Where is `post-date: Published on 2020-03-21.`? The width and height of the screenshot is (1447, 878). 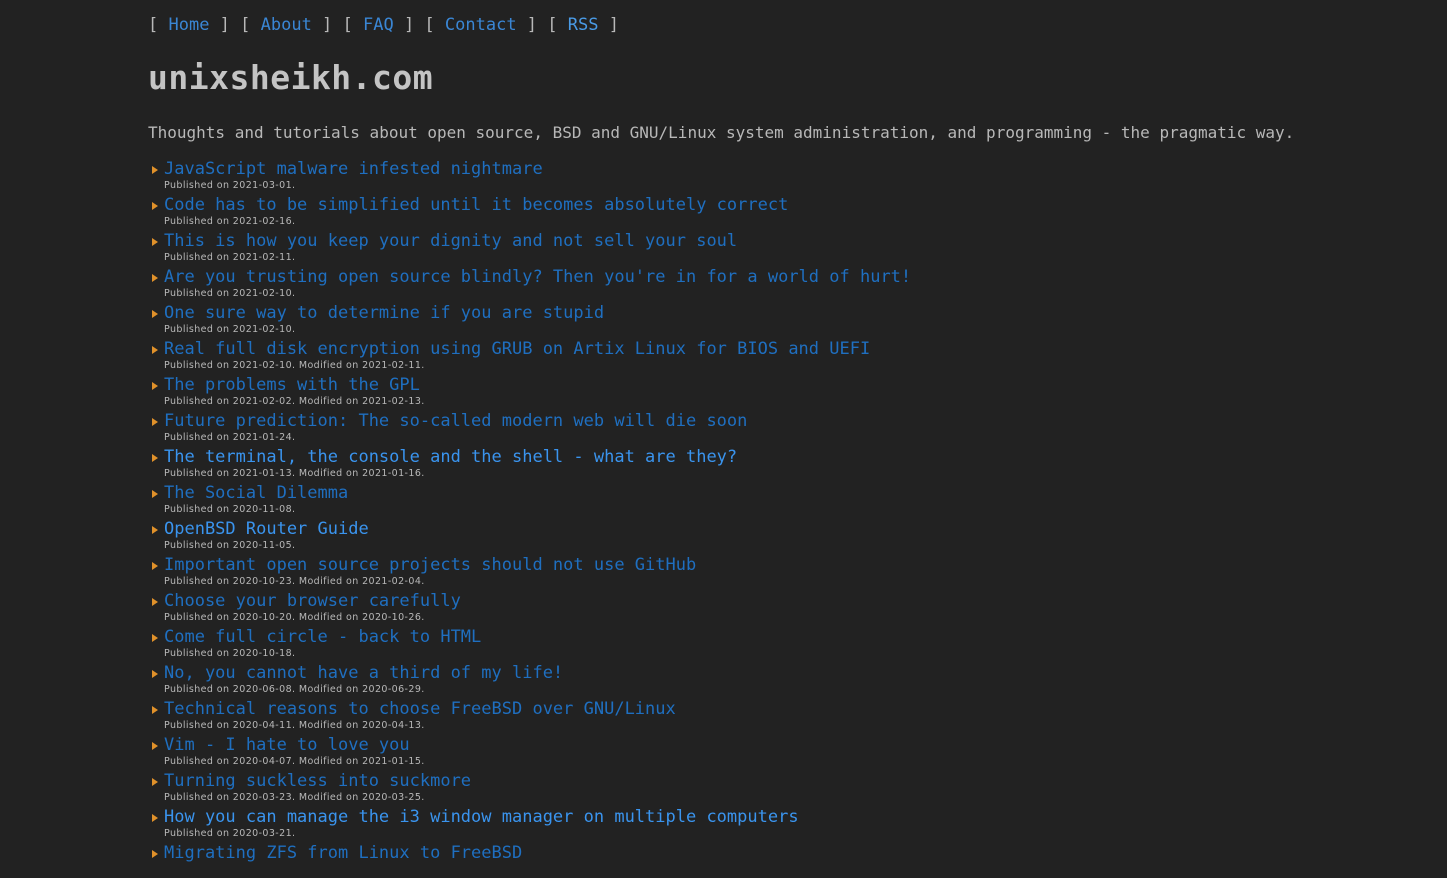 post-date: Published on 2020-03-21. is located at coordinates (230, 833).